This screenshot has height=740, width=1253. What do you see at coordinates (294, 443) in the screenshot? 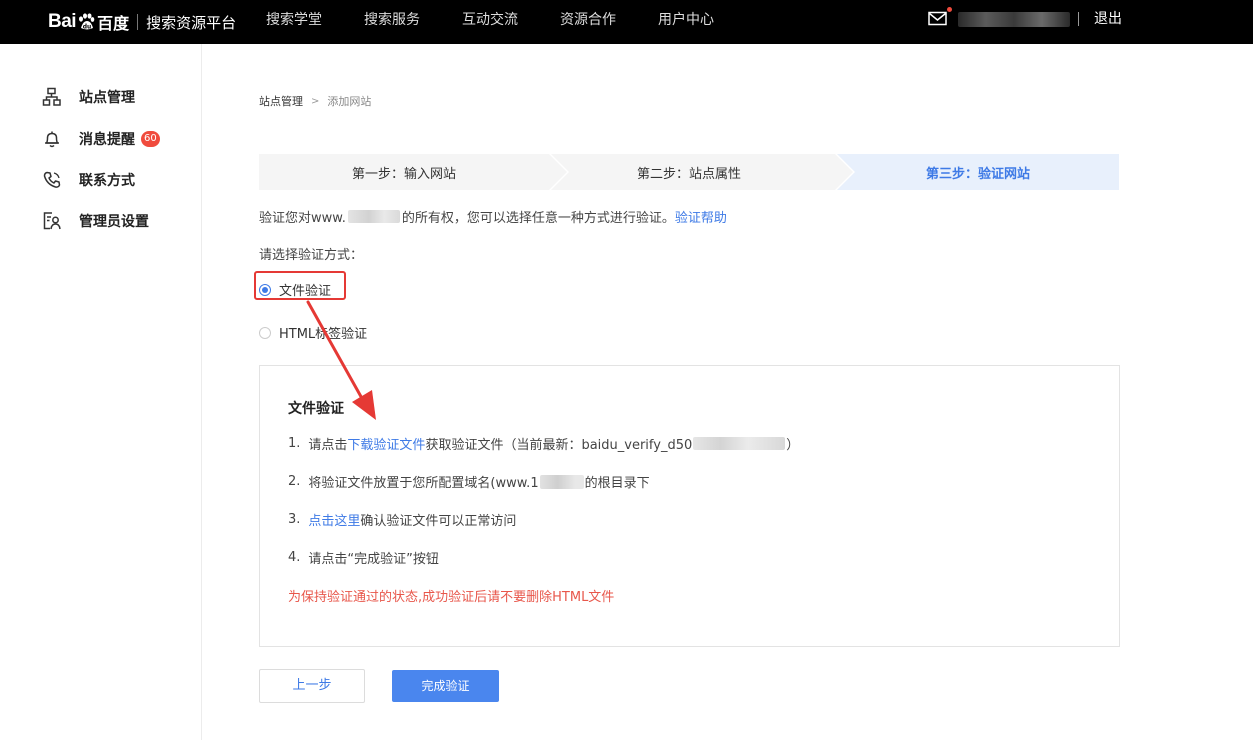
I see `step-number: 1.` at bounding box center [294, 443].